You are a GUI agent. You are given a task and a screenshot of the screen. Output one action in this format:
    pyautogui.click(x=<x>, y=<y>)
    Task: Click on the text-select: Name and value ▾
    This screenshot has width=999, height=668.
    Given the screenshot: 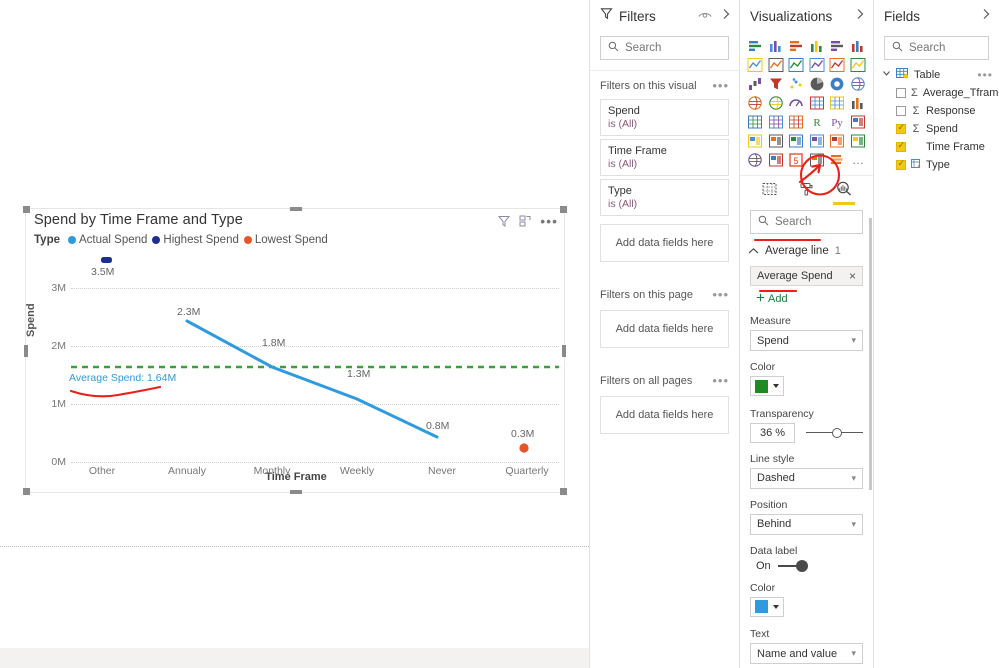 What is the action you would take?
    pyautogui.click(x=806, y=653)
    